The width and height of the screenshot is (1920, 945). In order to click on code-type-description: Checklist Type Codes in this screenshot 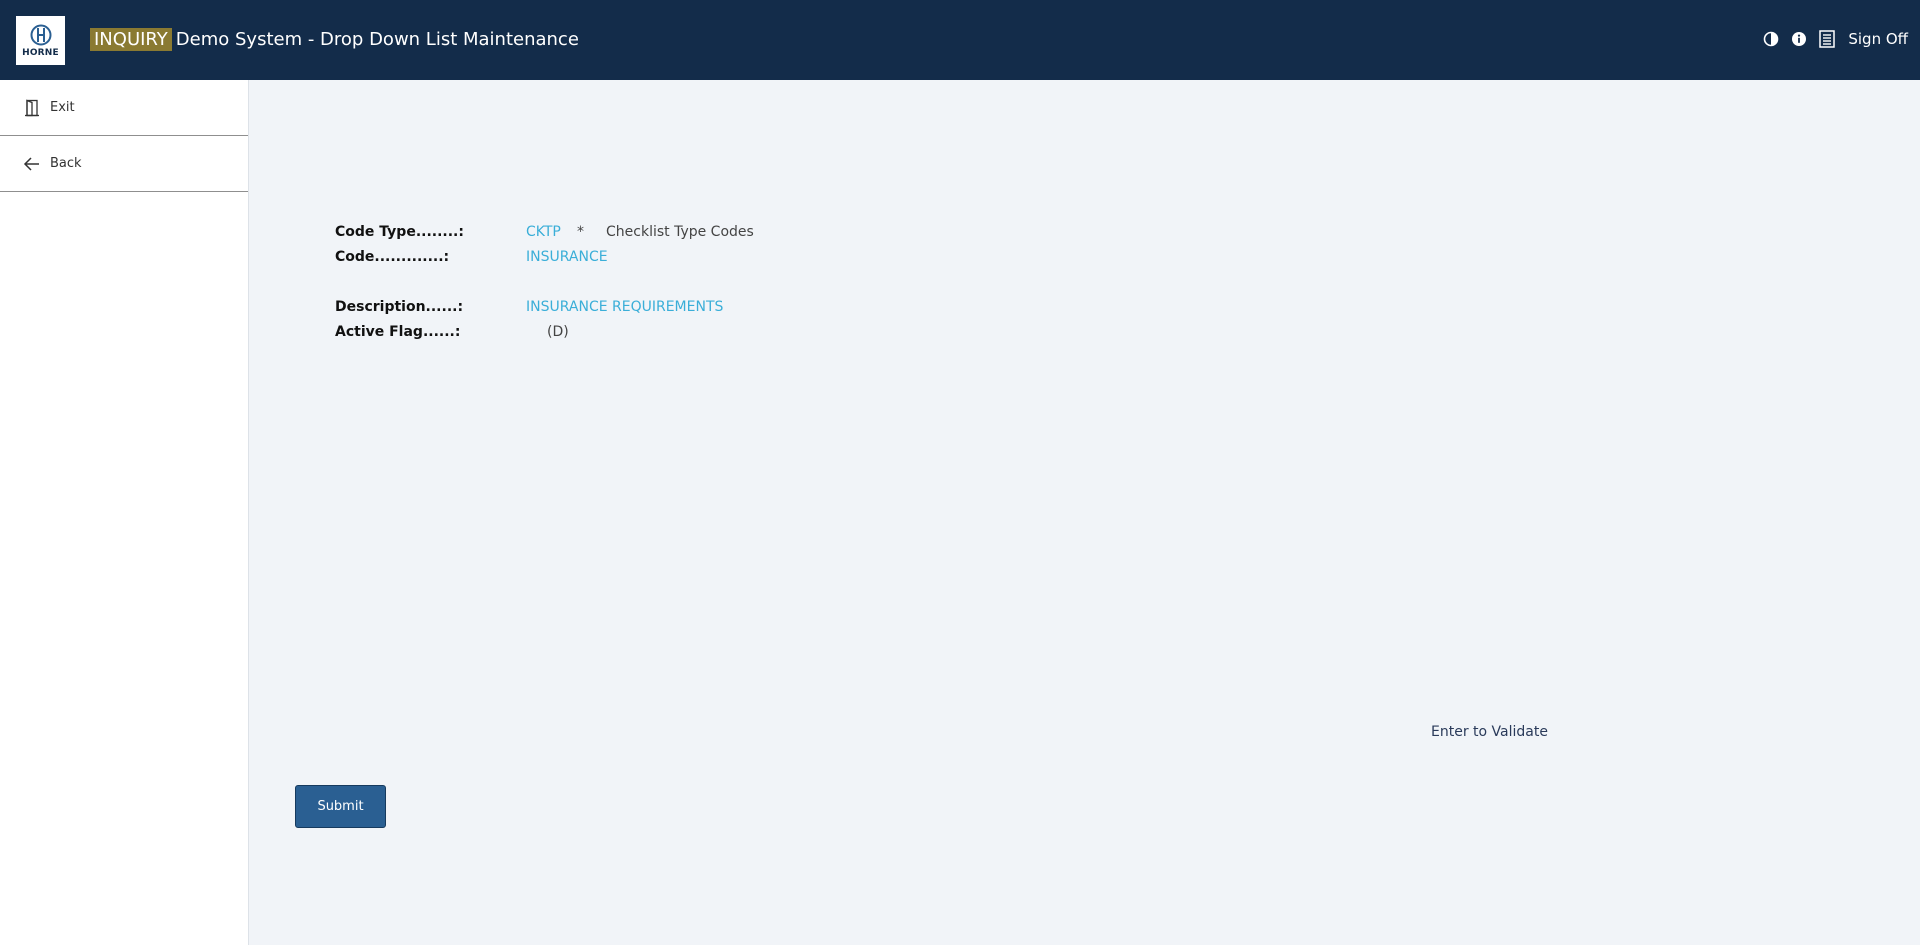, I will do `click(680, 232)`.